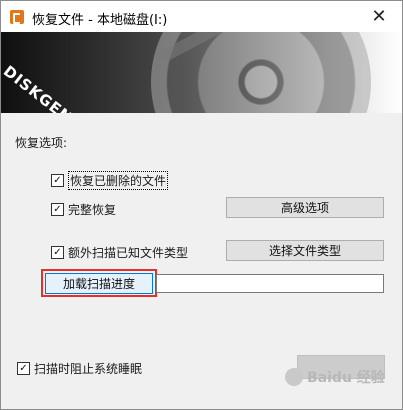  What do you see at coordinates (41, 143) in the screenshot?
I see `recovery-options-label: 恢复选项:` at bounding box center [41, 143].